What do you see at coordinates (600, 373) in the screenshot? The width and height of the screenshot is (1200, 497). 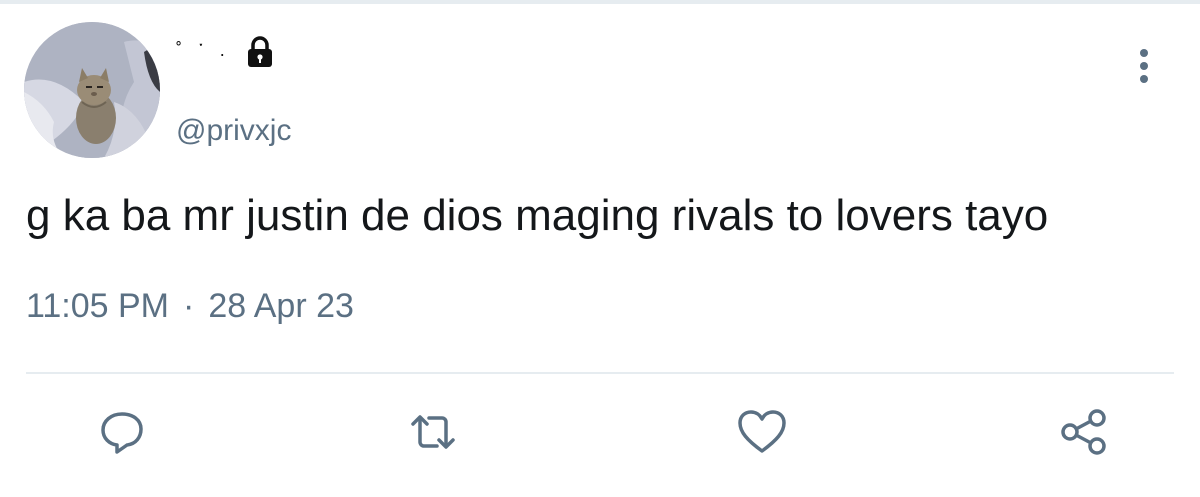 I see `actions-divider` at bounding box center [600, 373].